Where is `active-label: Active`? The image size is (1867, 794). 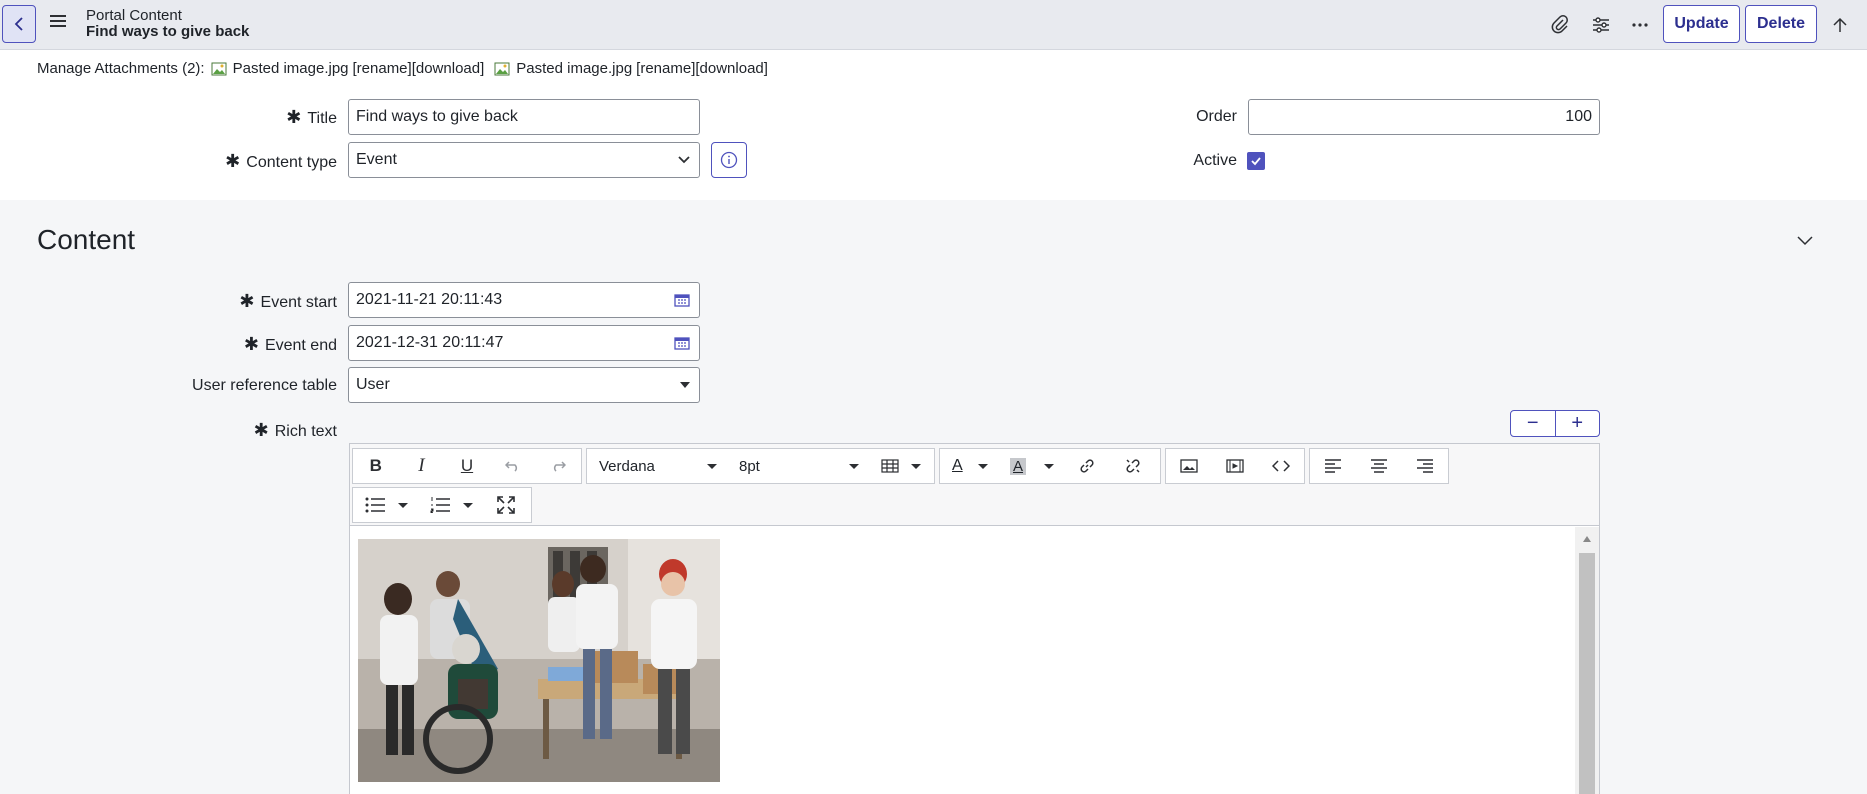 active-label: Active is located at coordinates (1215, 160).